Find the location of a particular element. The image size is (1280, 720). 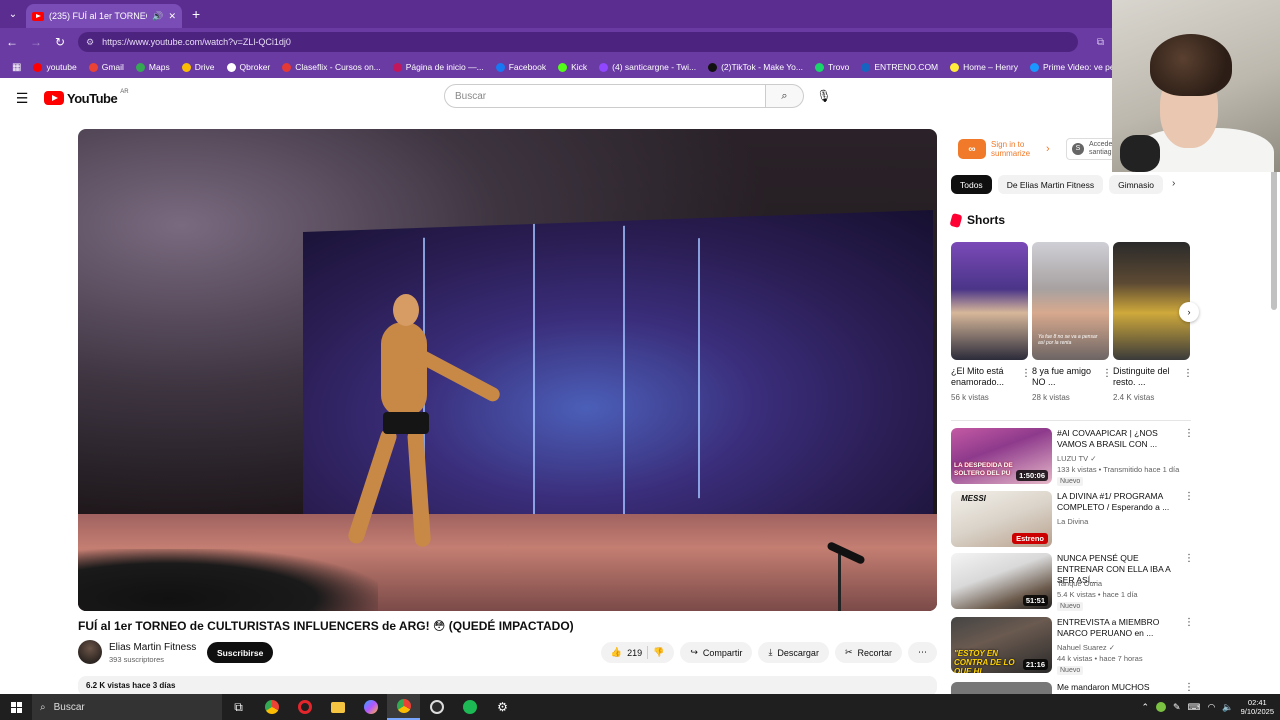

channel-name: Elias Martin Fitness is located at coordinates (152, 647).